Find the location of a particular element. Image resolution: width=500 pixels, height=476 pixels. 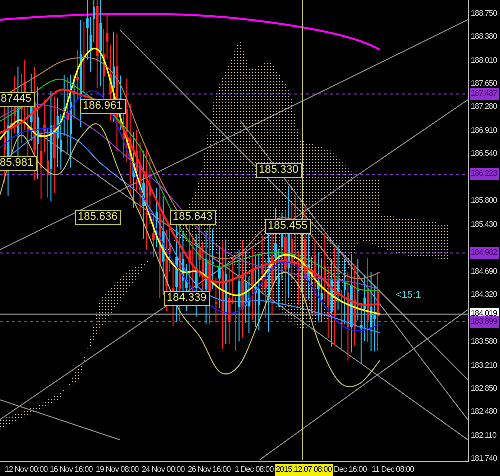

price-marker: 184.982 is located at coordinates (484, 253).